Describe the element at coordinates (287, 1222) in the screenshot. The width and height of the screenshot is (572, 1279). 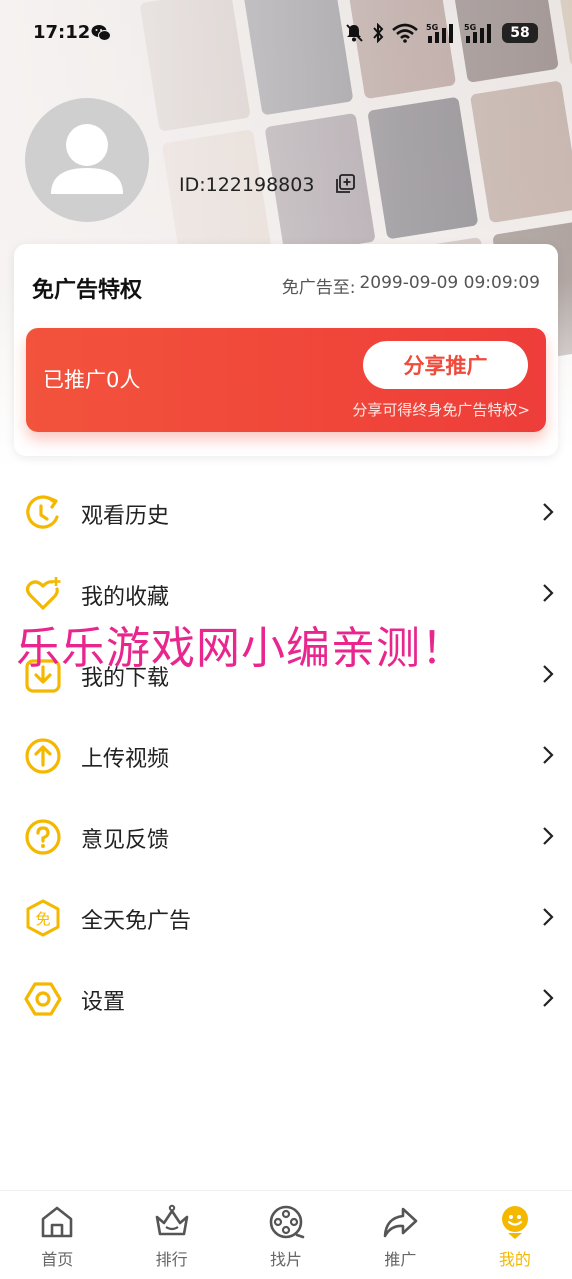
I see `film-reel-icon` at that location.